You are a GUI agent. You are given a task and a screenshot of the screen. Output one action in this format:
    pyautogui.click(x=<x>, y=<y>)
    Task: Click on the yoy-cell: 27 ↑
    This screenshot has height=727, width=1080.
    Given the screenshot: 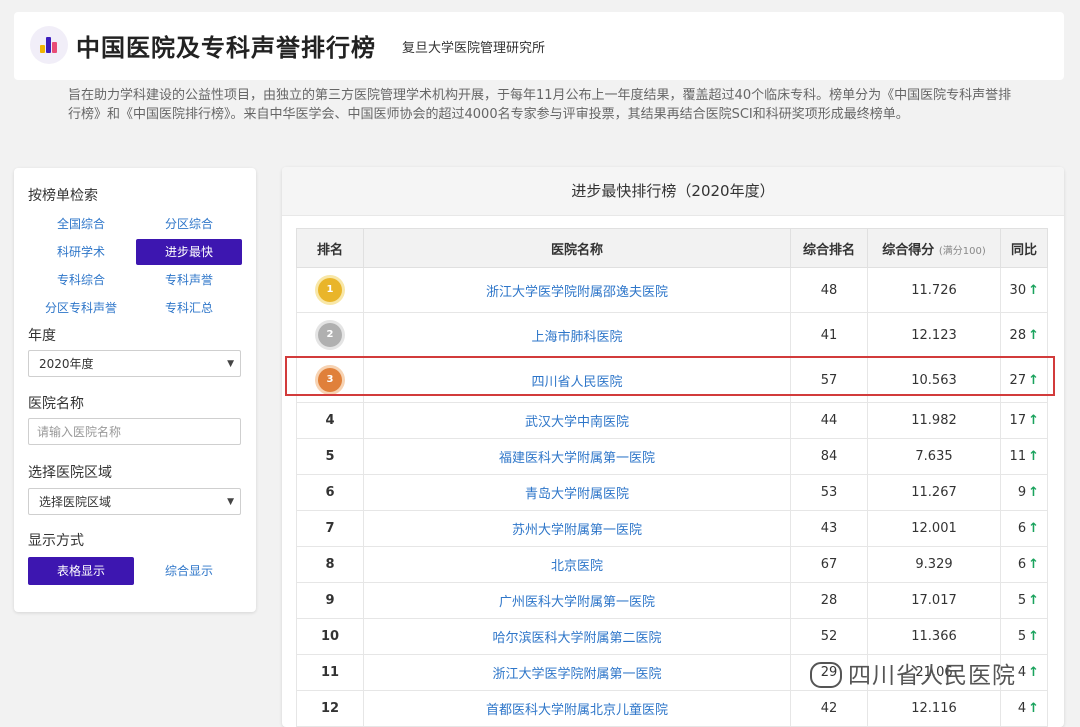 What is the action you would take?
    pyautogui.click(x=1024, y=380)
    